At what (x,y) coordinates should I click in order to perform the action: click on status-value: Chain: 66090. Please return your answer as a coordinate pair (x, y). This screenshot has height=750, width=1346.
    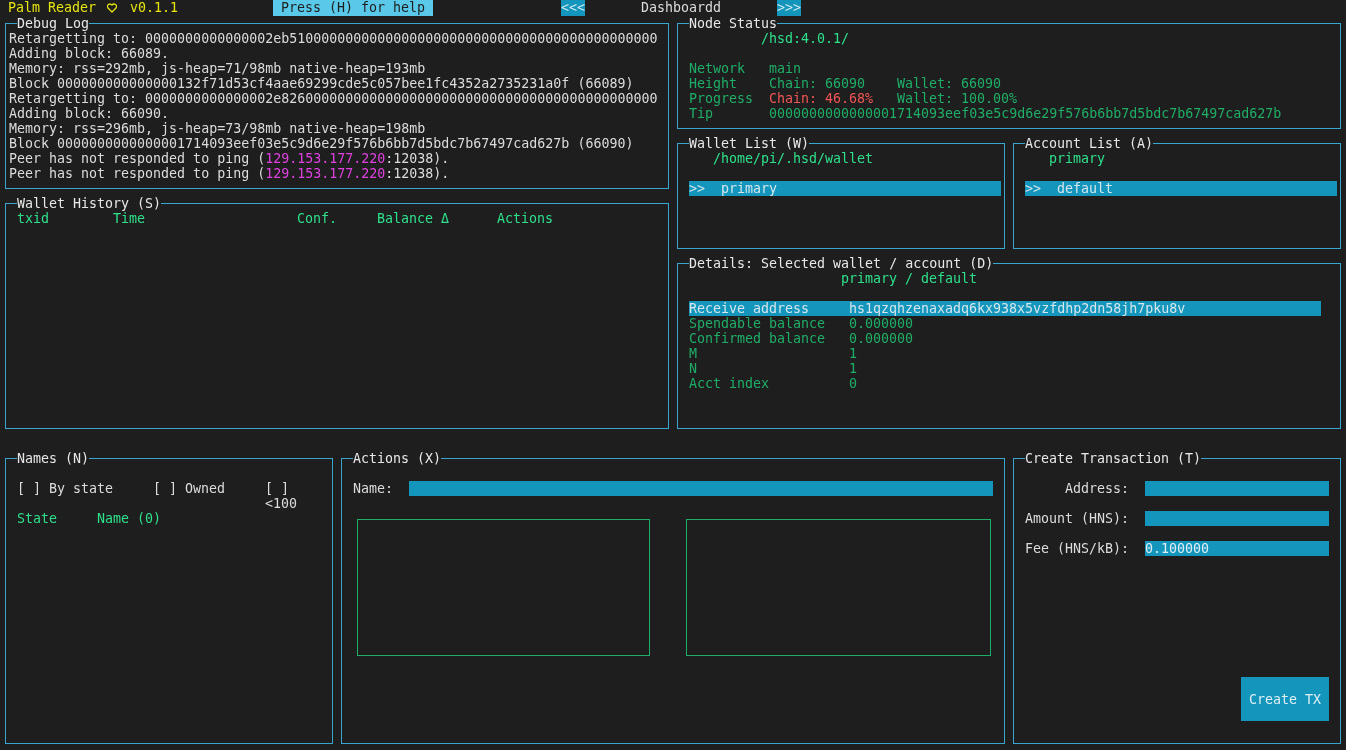
    Looking at the image, I should click on (818, 83).